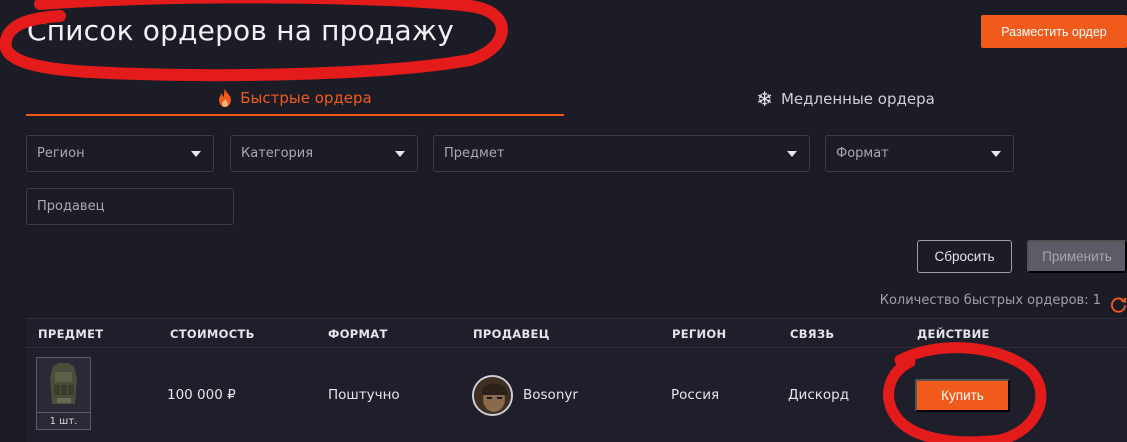 This screenshot has width=1127, height=442. What do you see at coordinates (212, 334) in the screenshot?
I see `column-header: СТОИМОСТЬ` at bounding box center [212, 334].